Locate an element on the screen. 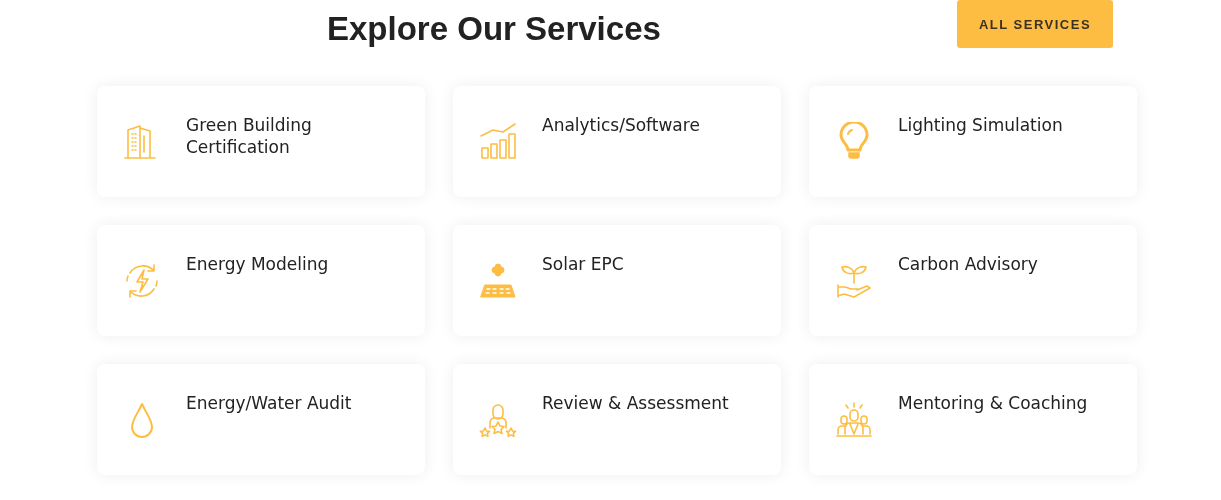 This screenshot has height=500, width=1221. service-card: Green Building Certification is located at coordinates (261, 141).